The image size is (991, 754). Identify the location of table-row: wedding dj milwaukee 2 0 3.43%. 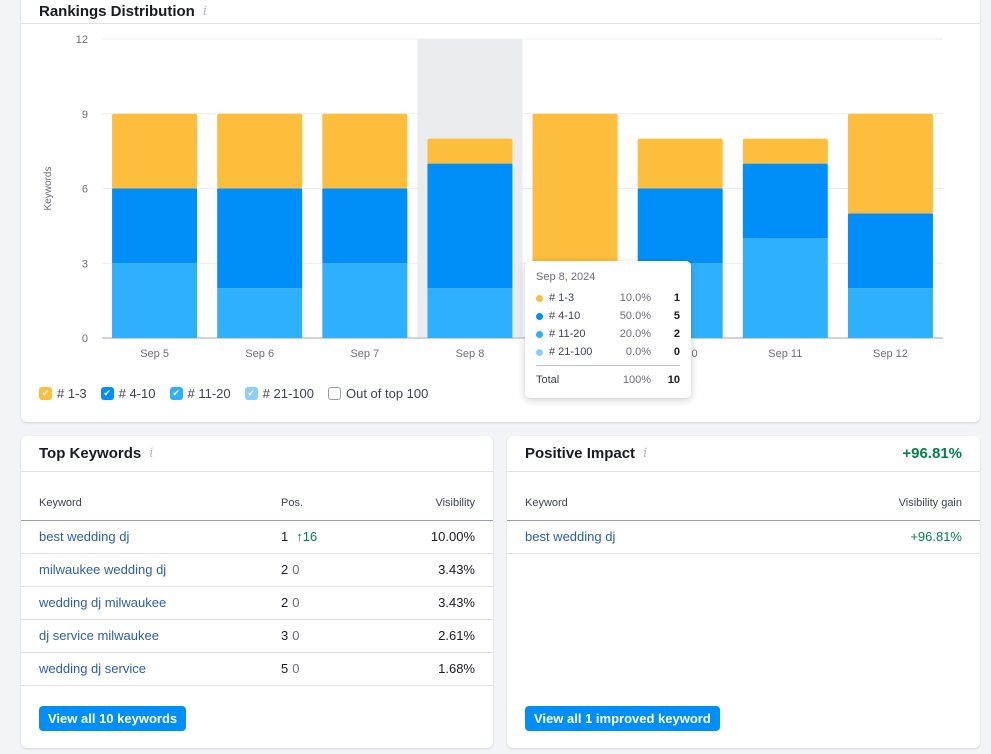
(257, 603).